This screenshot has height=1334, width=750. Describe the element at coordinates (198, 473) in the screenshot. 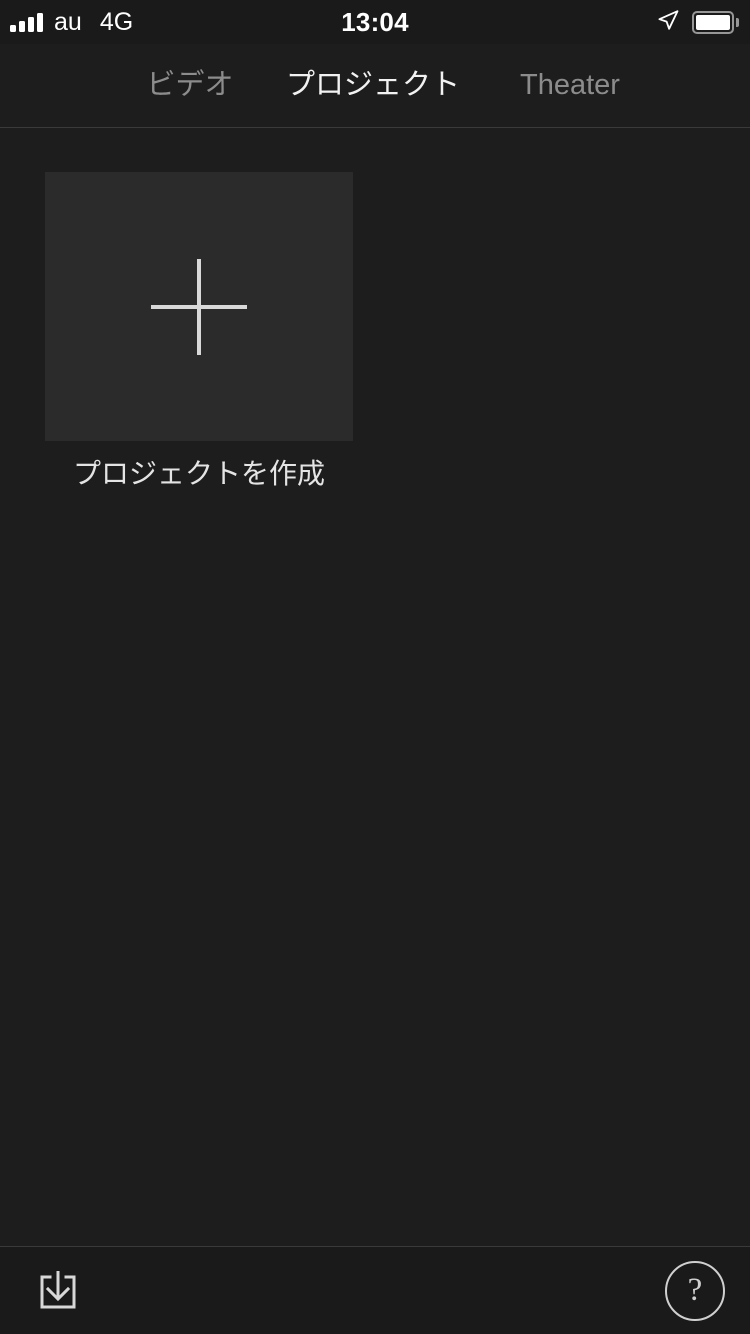

I see `create-project-label: プロジェクトを作成` at that location.